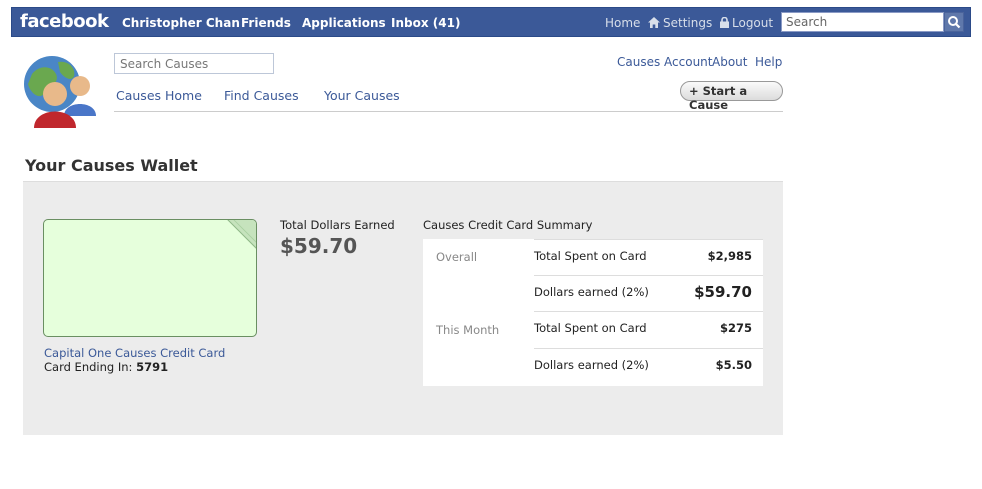 The image size is (982, 489). I want to click on table-row: Total Spent on Card $275, so click(648, 329).